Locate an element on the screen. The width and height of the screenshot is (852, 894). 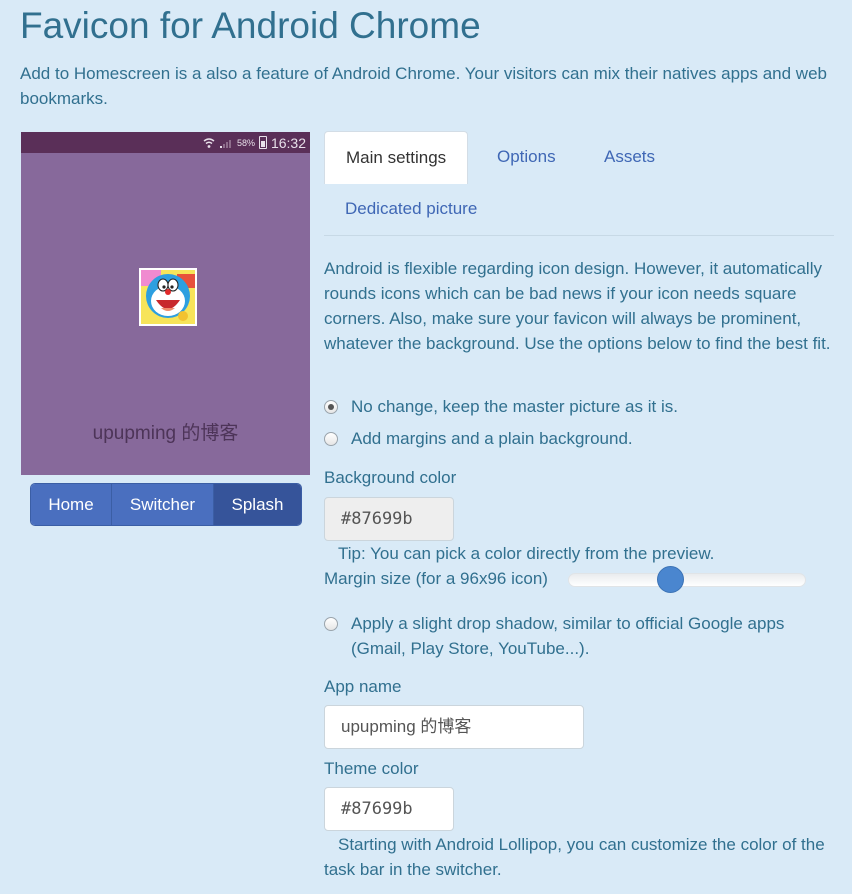
margins-radio is located at coordinates (331, 439).